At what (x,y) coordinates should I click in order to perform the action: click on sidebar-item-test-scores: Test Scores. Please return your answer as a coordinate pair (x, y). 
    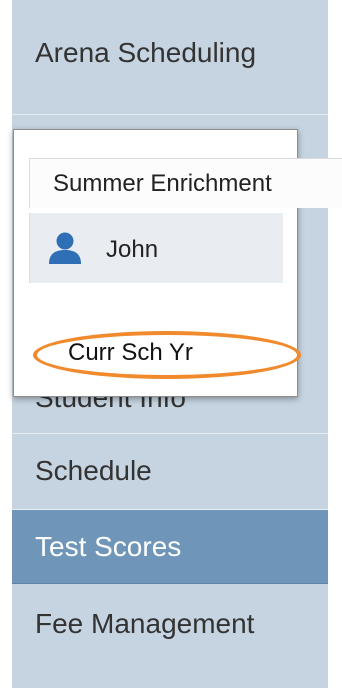
    Looking at the image, I should click on (170, 547).